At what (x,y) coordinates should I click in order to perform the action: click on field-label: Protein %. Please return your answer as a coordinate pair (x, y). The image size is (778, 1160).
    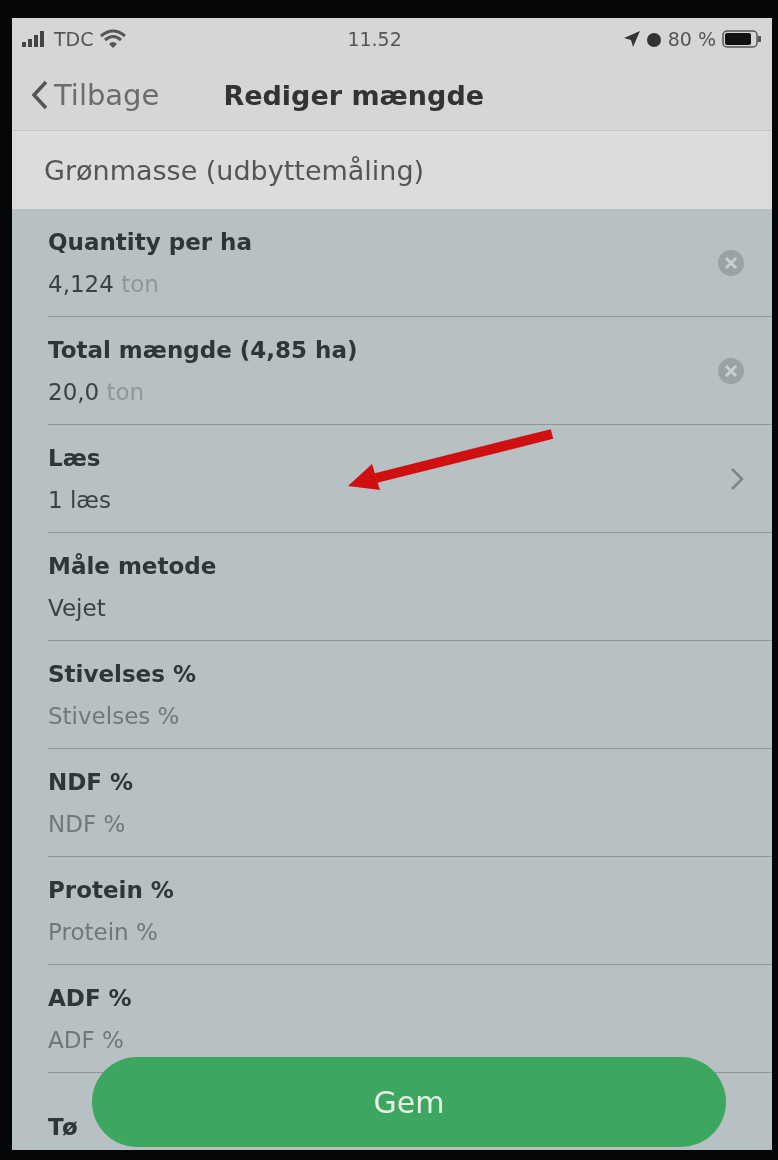
    Looking at the image, I should click on (111, 889).